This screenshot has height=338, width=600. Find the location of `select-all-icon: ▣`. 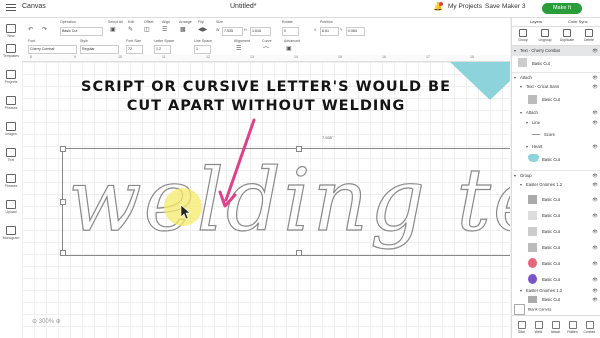

select-all-icon: ▣ is located at coordinates (113, 29).